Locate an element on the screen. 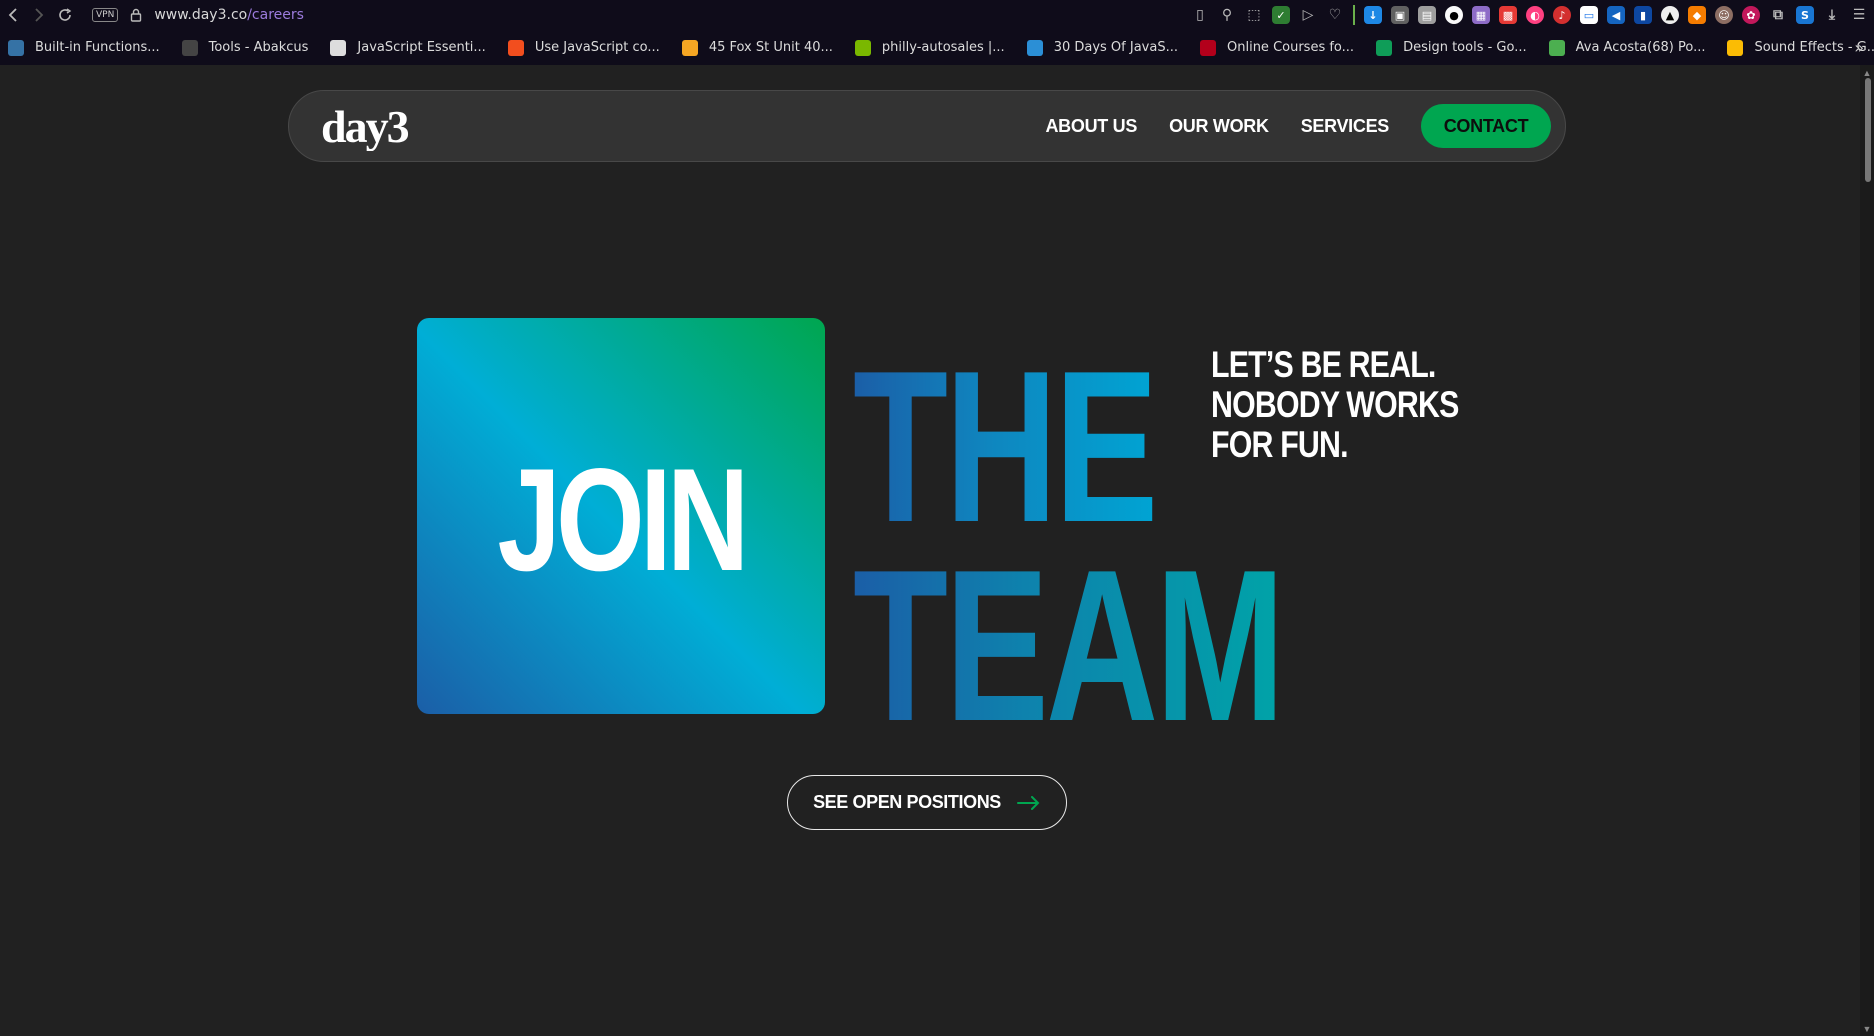  s-extension-icon: ▣ is located at coordinates (1400, 15).